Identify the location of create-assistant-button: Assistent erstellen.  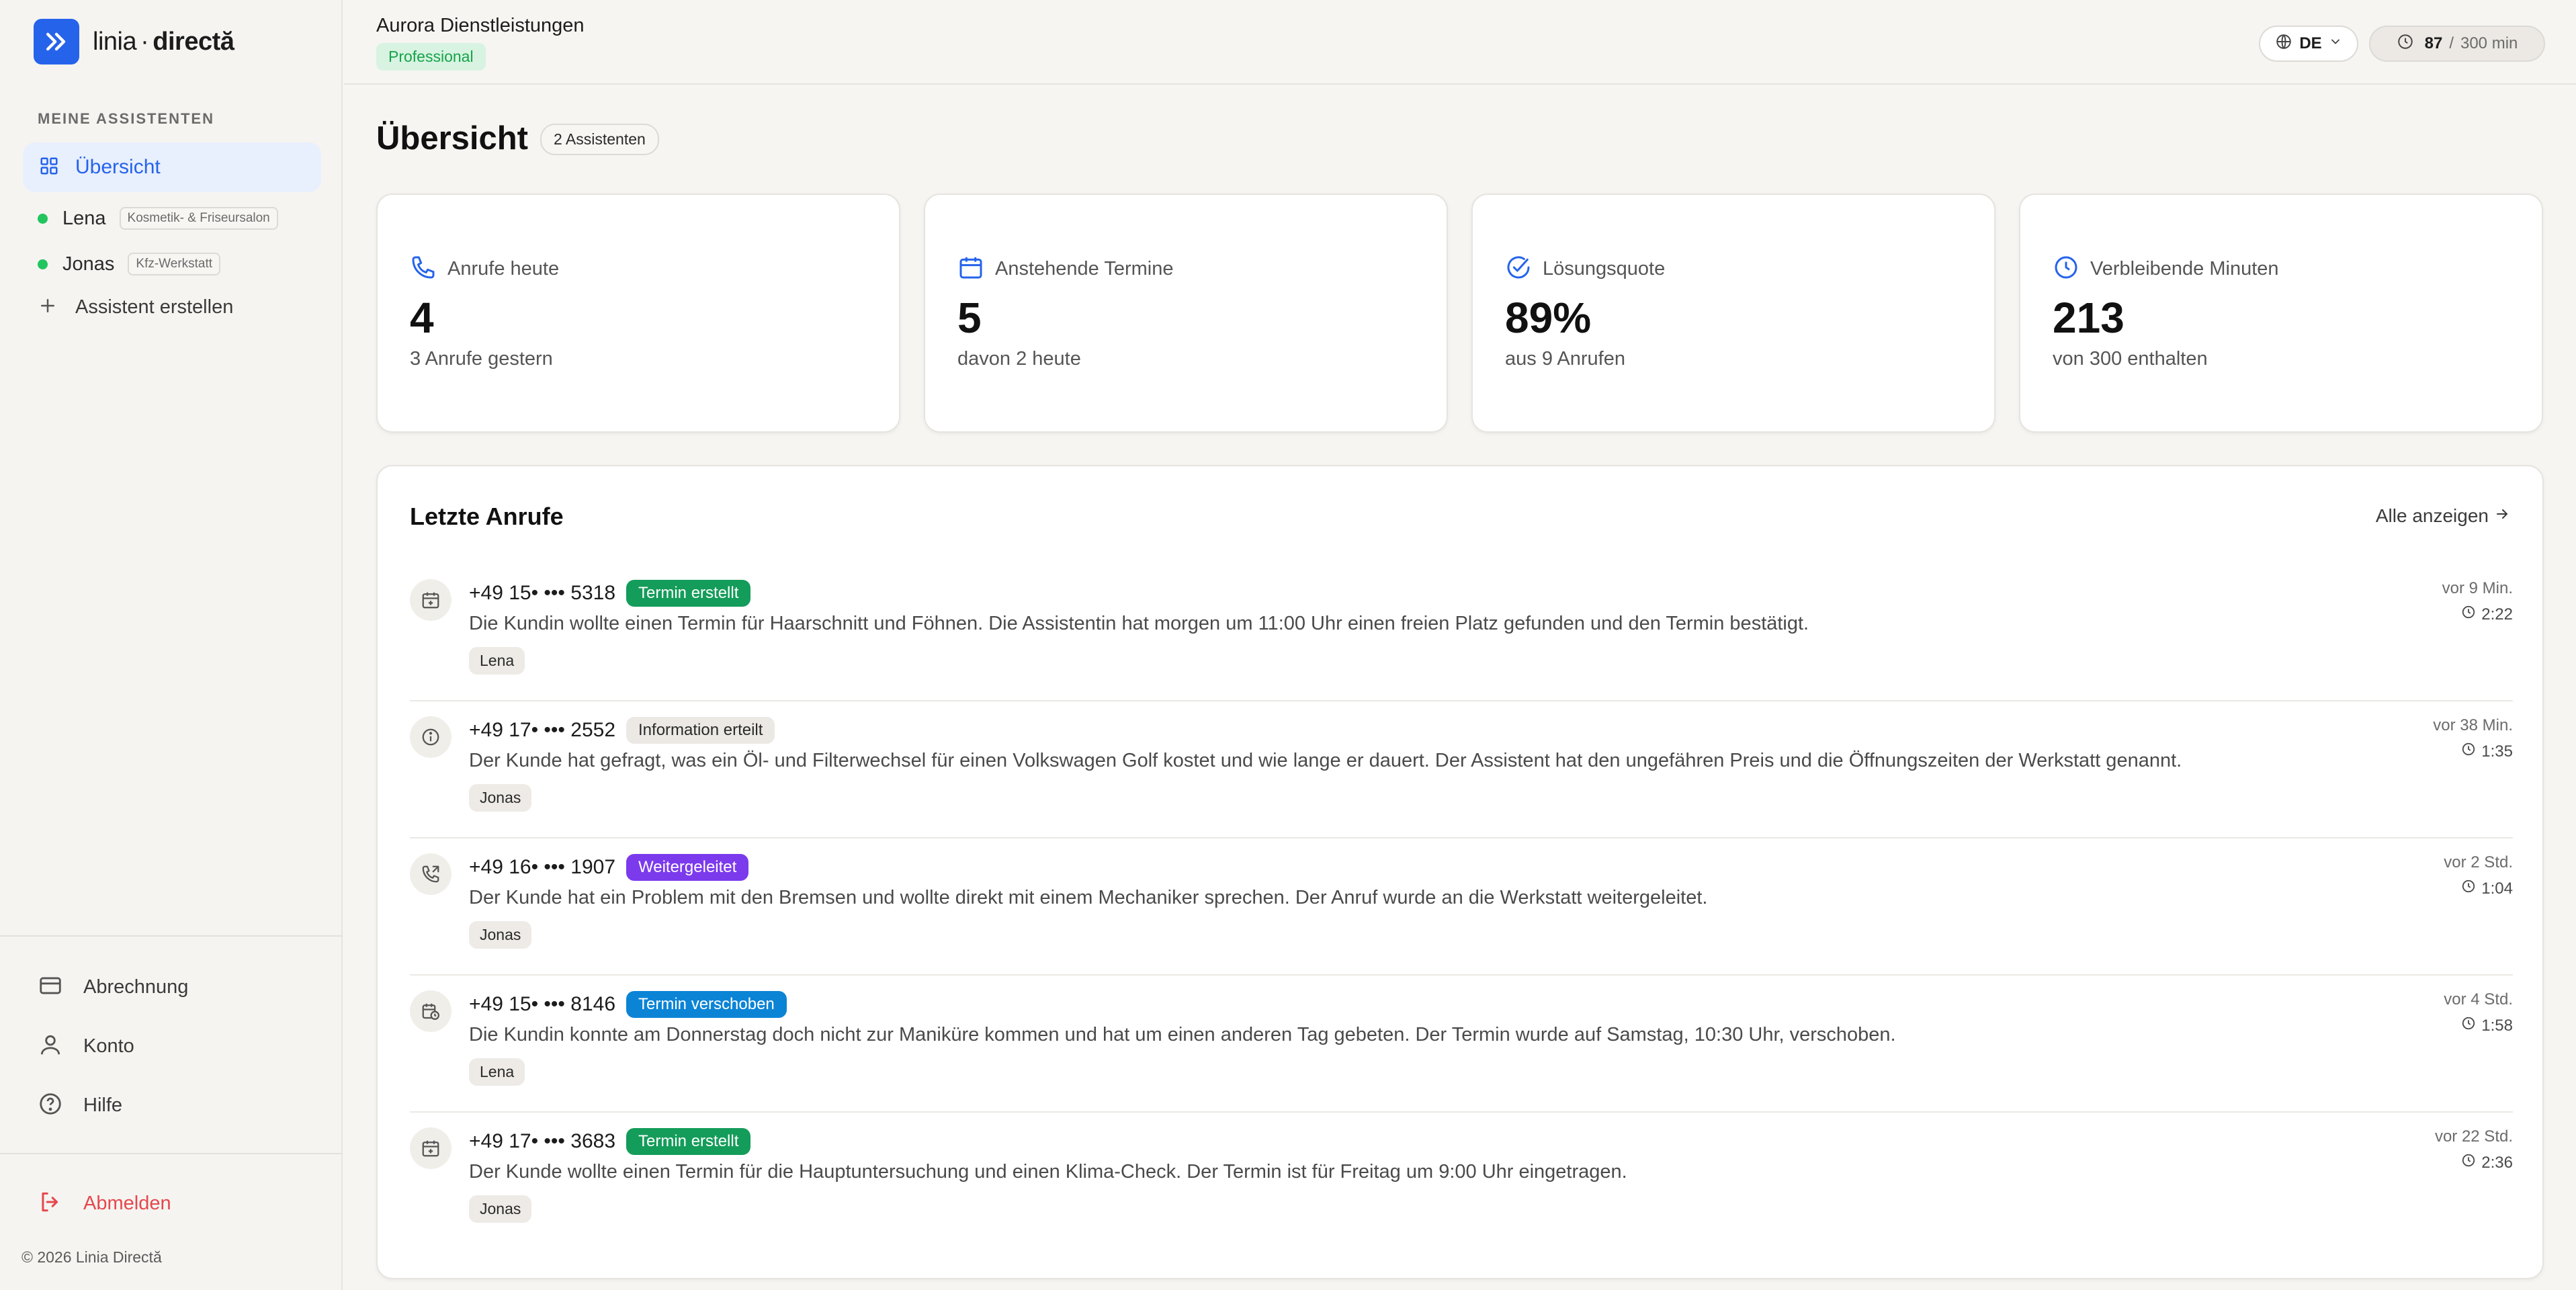
(135, 307).